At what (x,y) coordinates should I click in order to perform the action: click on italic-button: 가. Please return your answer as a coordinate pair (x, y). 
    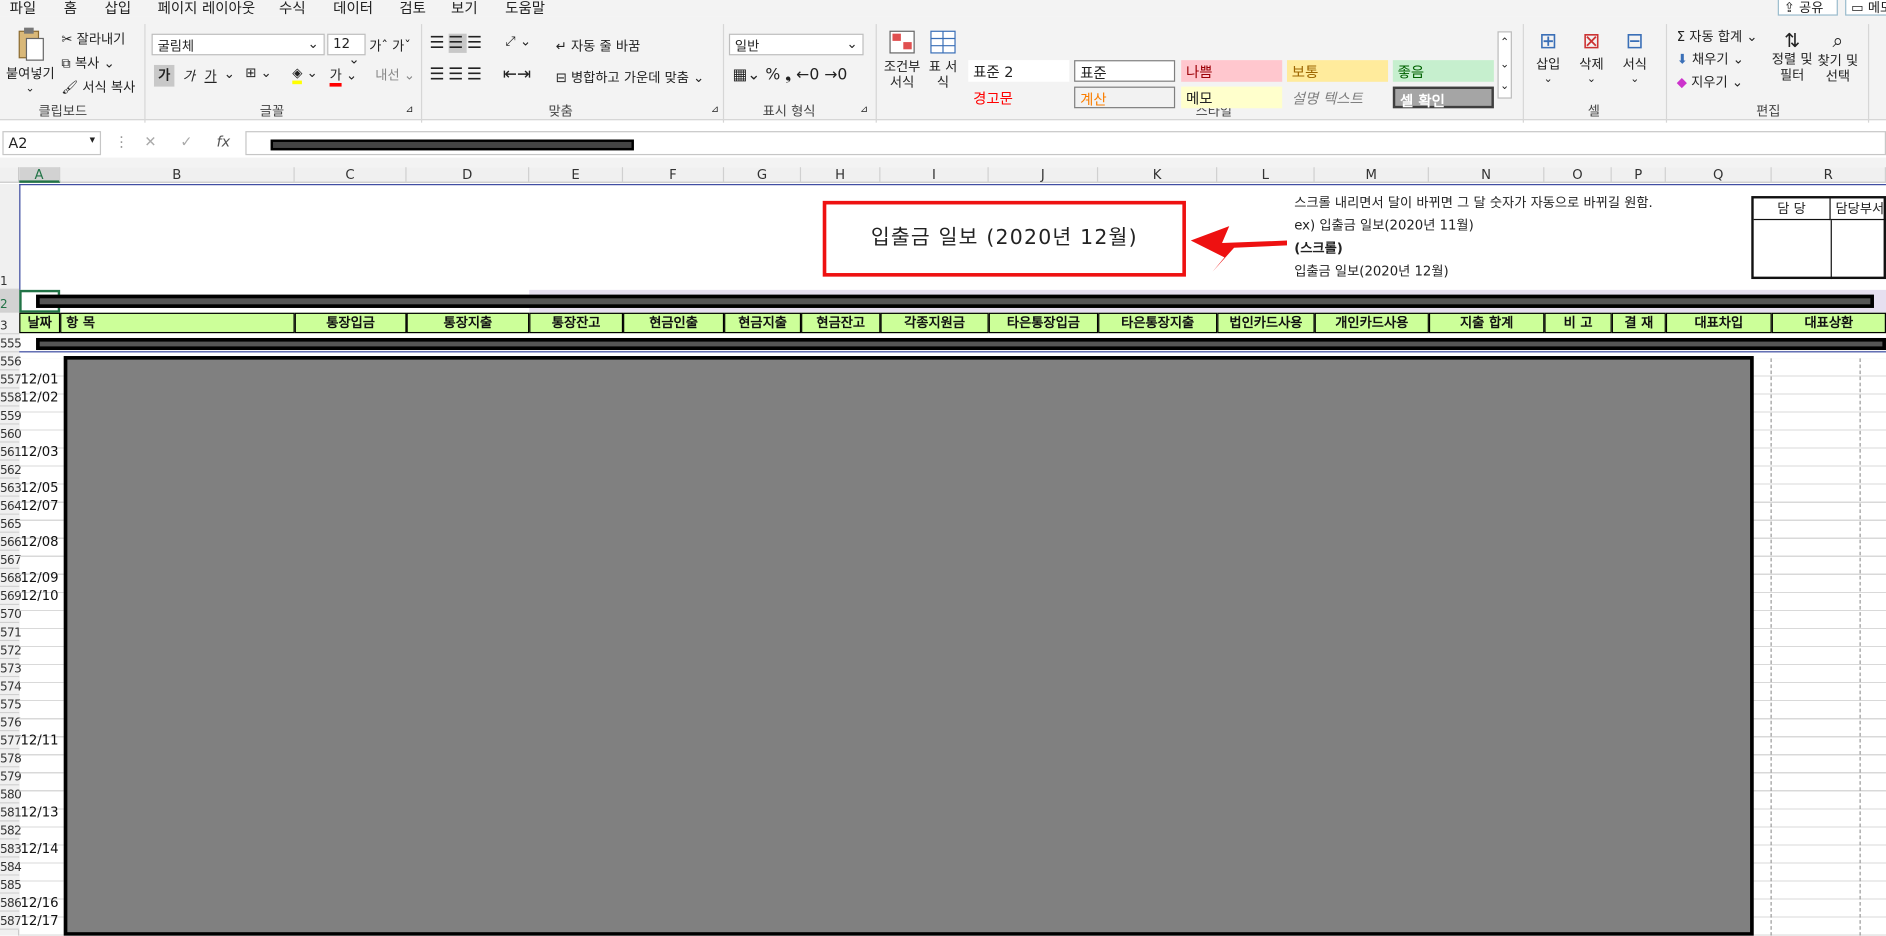
    Looking at the image, I should click on (189, 75).